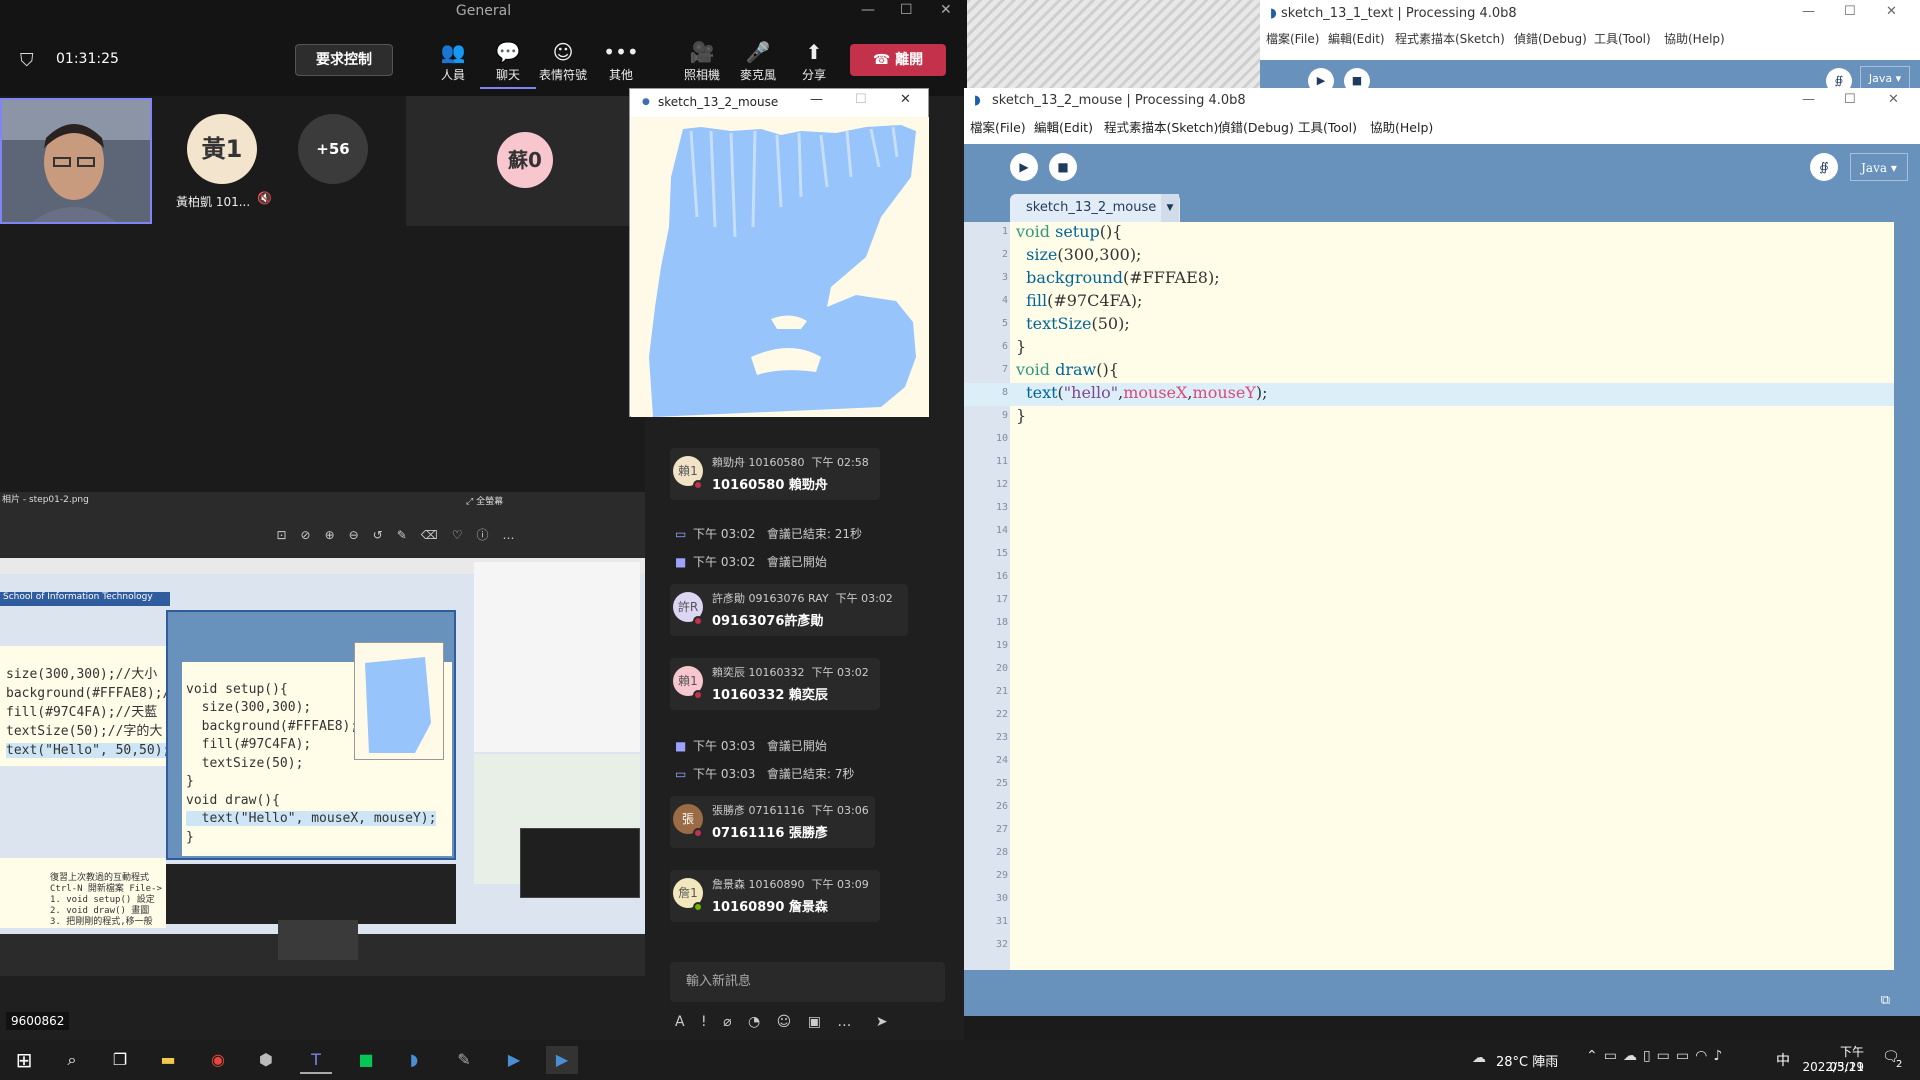 This screenshot has height=1080, width=1920. What do you see at coordinates (1170, 208) in the screenshot?
I see `tab-menu-arrow: ▼` at bounding box center [1170, 208].